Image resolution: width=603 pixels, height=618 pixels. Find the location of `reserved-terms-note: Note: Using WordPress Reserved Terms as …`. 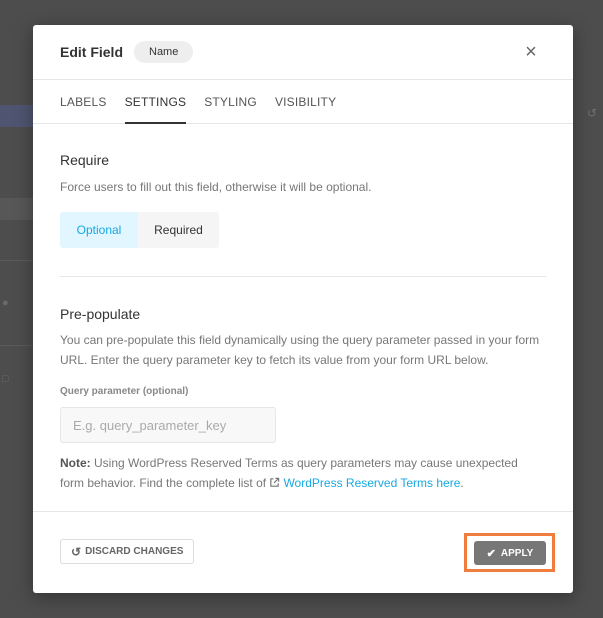

reserved-terms-note: Note: Using WordPress Reserved Terms as … is located at coordinates (300, 473).